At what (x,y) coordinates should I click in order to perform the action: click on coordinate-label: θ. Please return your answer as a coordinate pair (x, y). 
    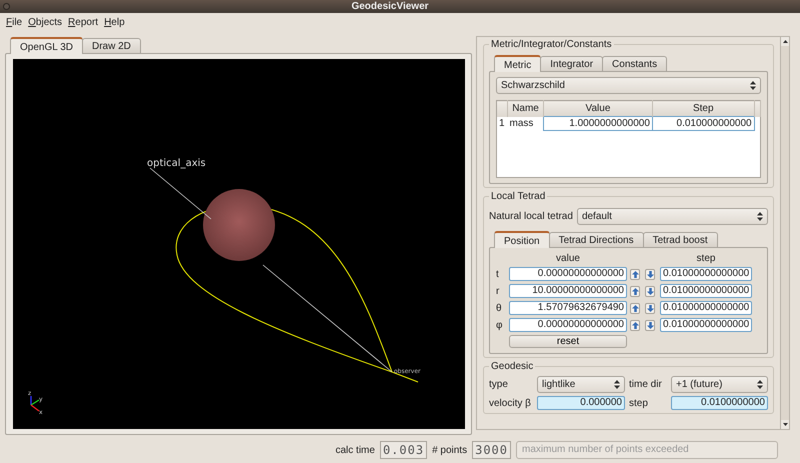
    Looking at the image, I should click on (499, 308).